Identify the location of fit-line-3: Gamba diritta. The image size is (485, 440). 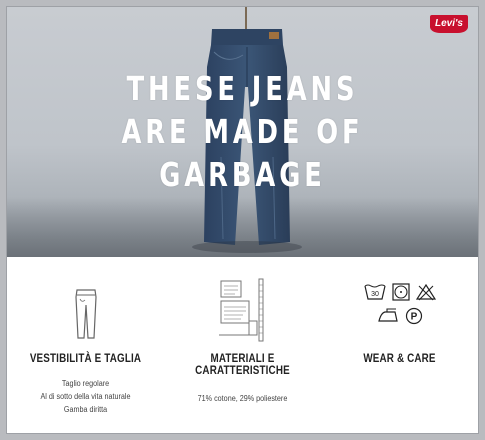
(85, 409).